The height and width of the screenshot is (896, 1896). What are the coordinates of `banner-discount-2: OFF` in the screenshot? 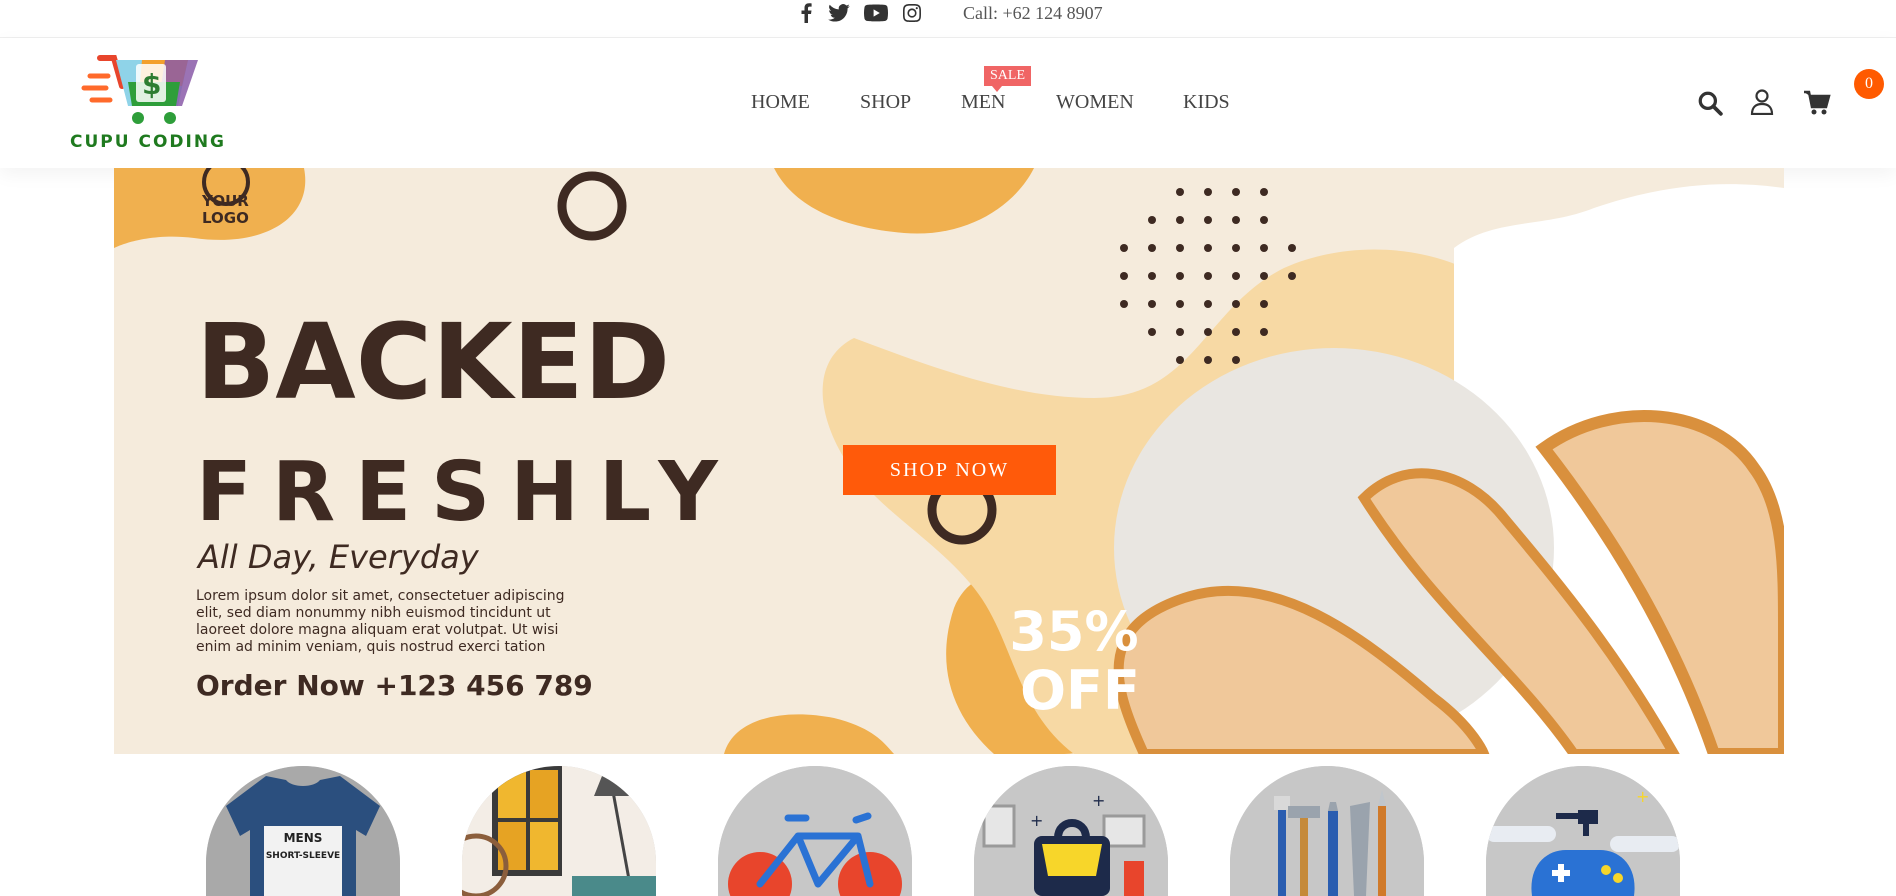 It's located at (1080, 690).